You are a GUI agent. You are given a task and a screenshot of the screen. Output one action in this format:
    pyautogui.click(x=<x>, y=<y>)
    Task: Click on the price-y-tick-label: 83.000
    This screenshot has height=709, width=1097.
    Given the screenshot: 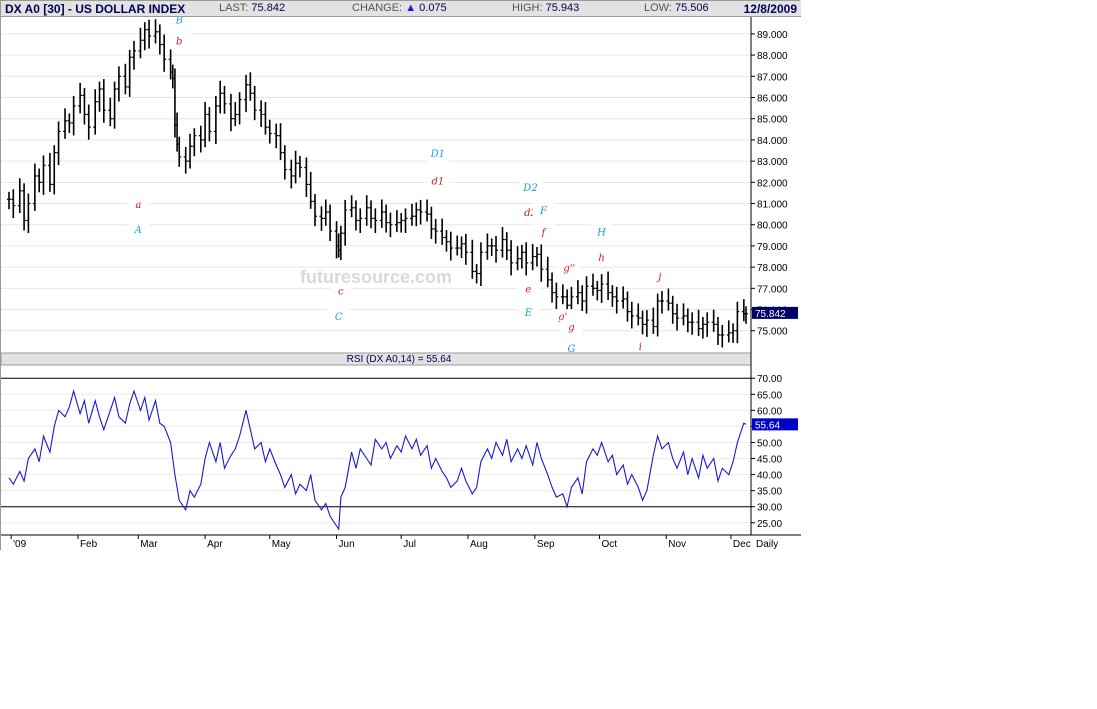 What is the action you would take?
    pyautogui.click(x=772, y=162)
    